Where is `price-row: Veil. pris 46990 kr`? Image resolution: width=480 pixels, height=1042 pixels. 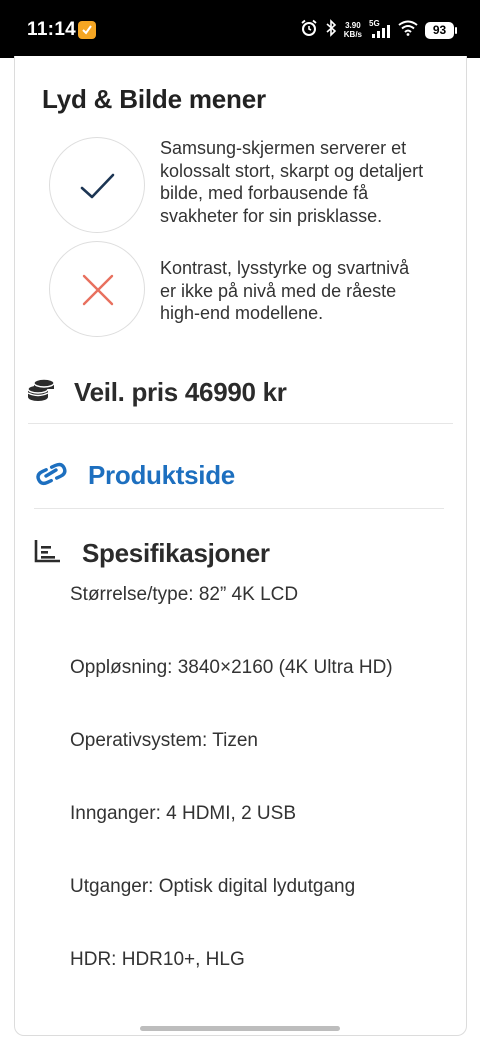
price-row: Veil. pris 46990 kr is located at coordinates (236, 392).